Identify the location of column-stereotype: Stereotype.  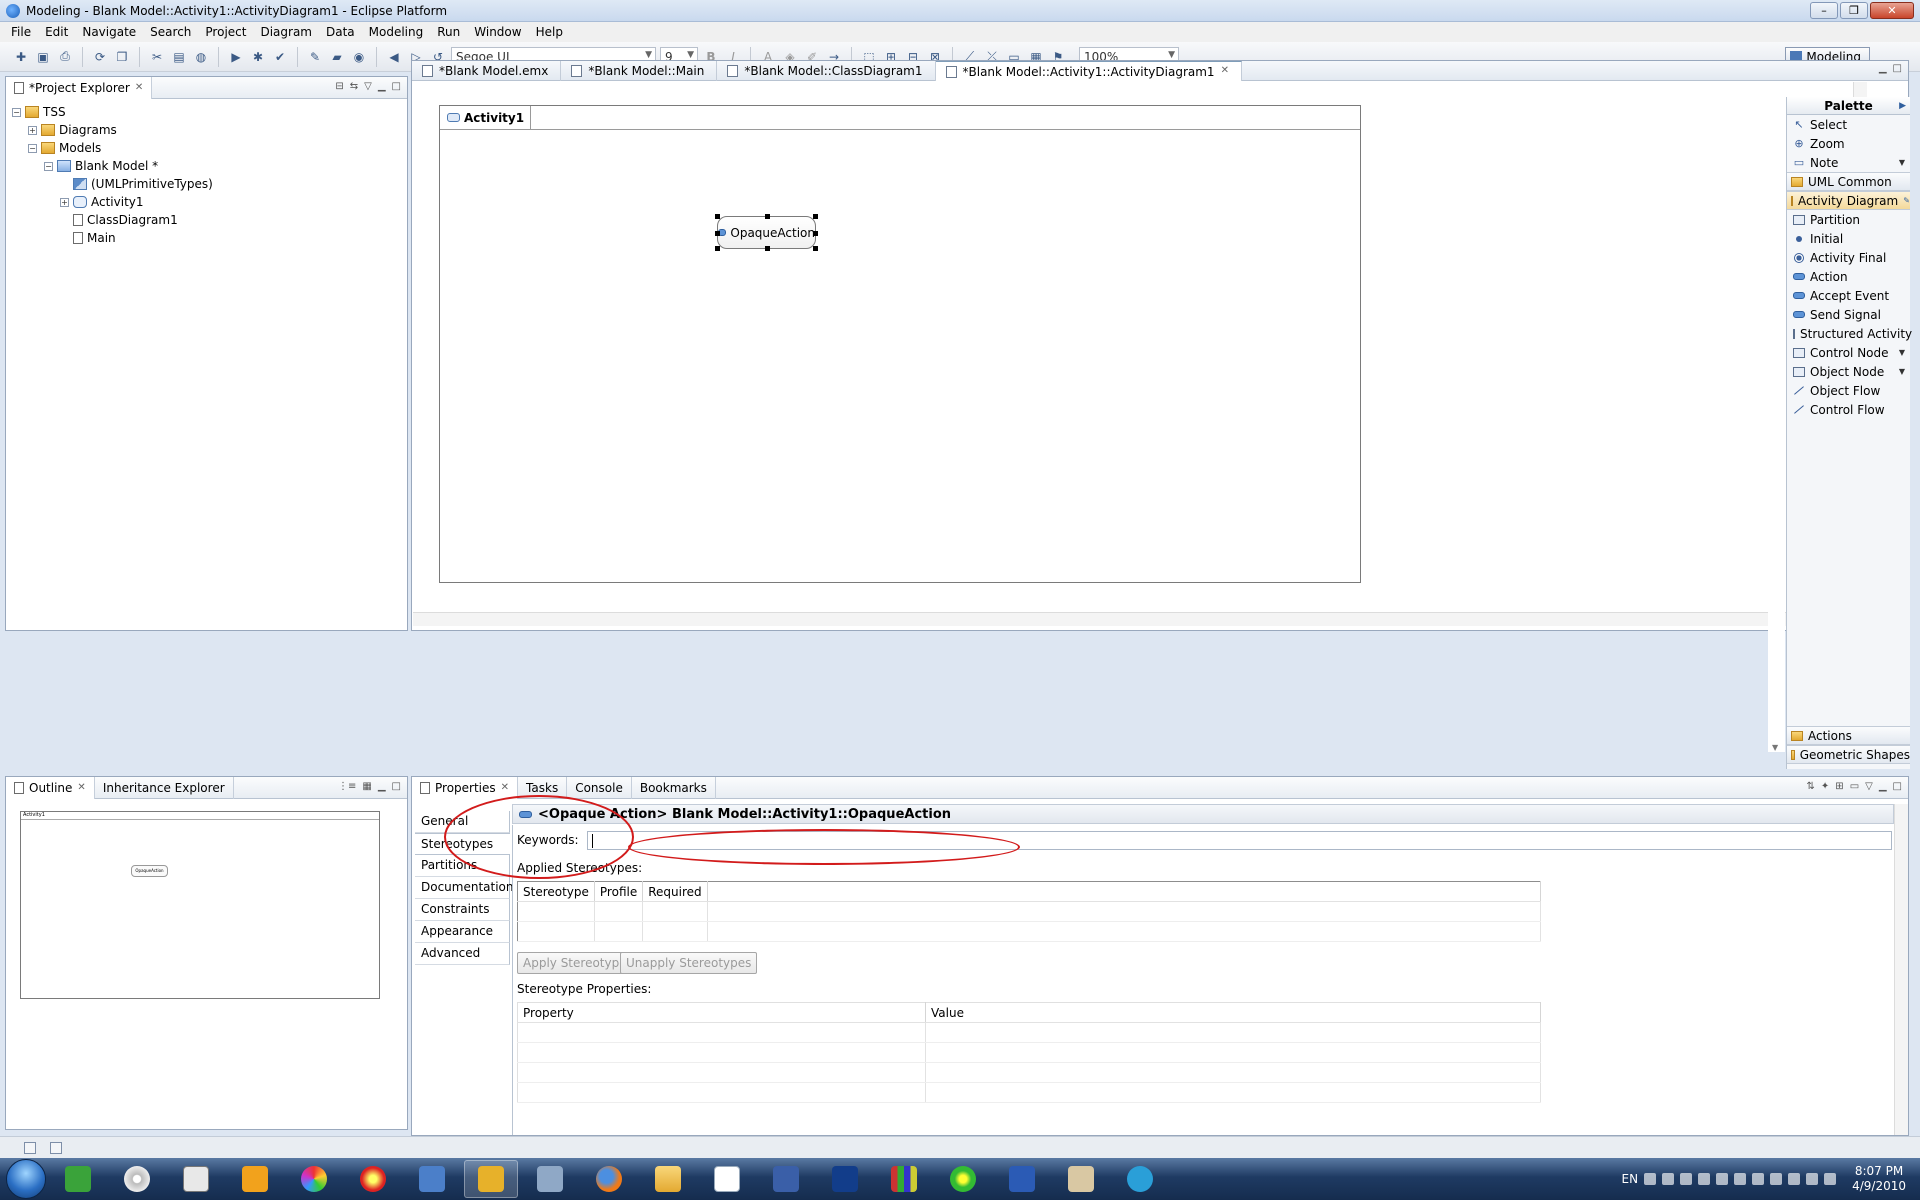
(556, 891).